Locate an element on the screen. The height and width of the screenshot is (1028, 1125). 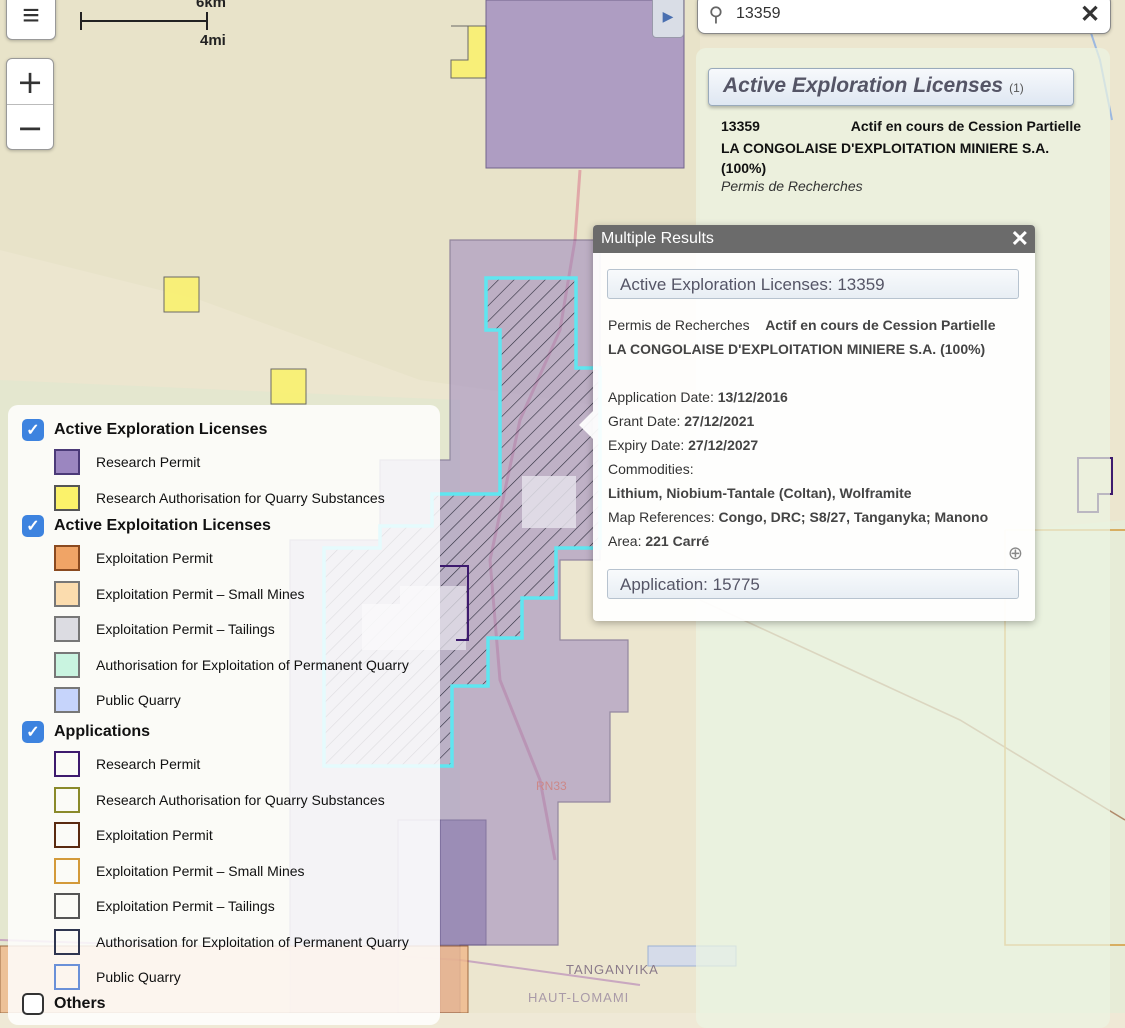
legend-group-title: Applications is located at coordinates (102, 731).